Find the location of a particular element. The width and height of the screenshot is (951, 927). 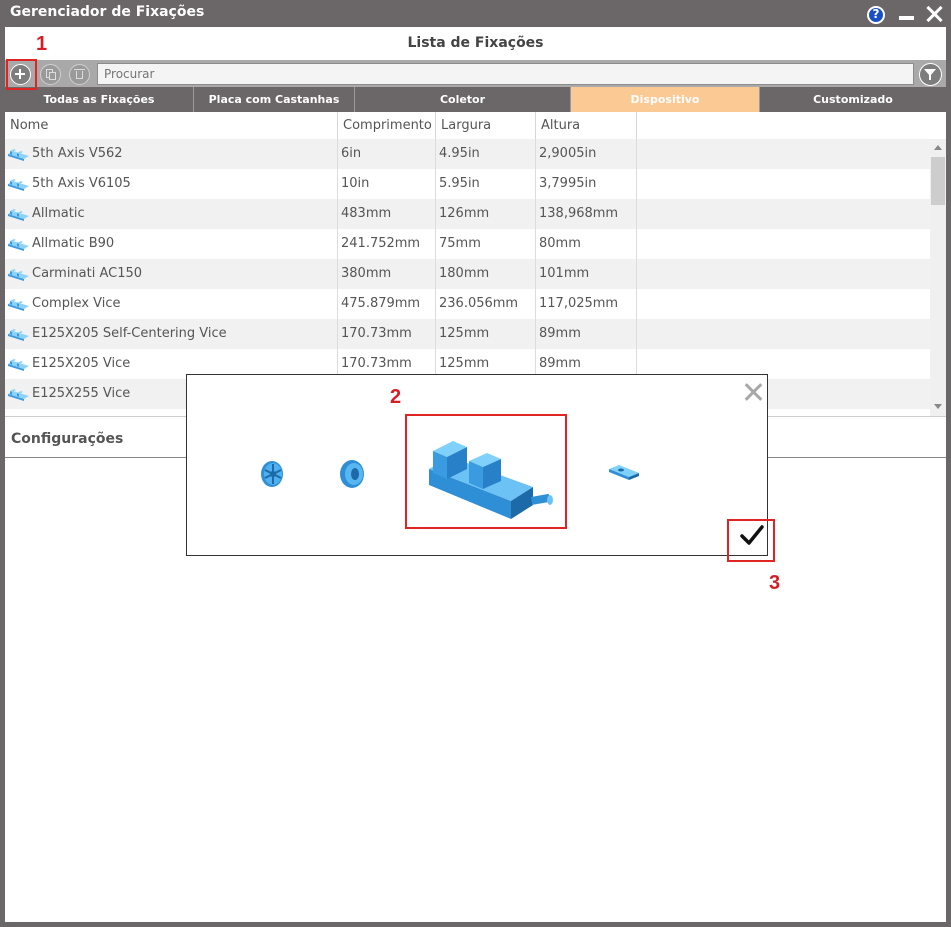

table-row: Allmatic 483mm 126mm 138,968mm is located at coordinates (467, 214).